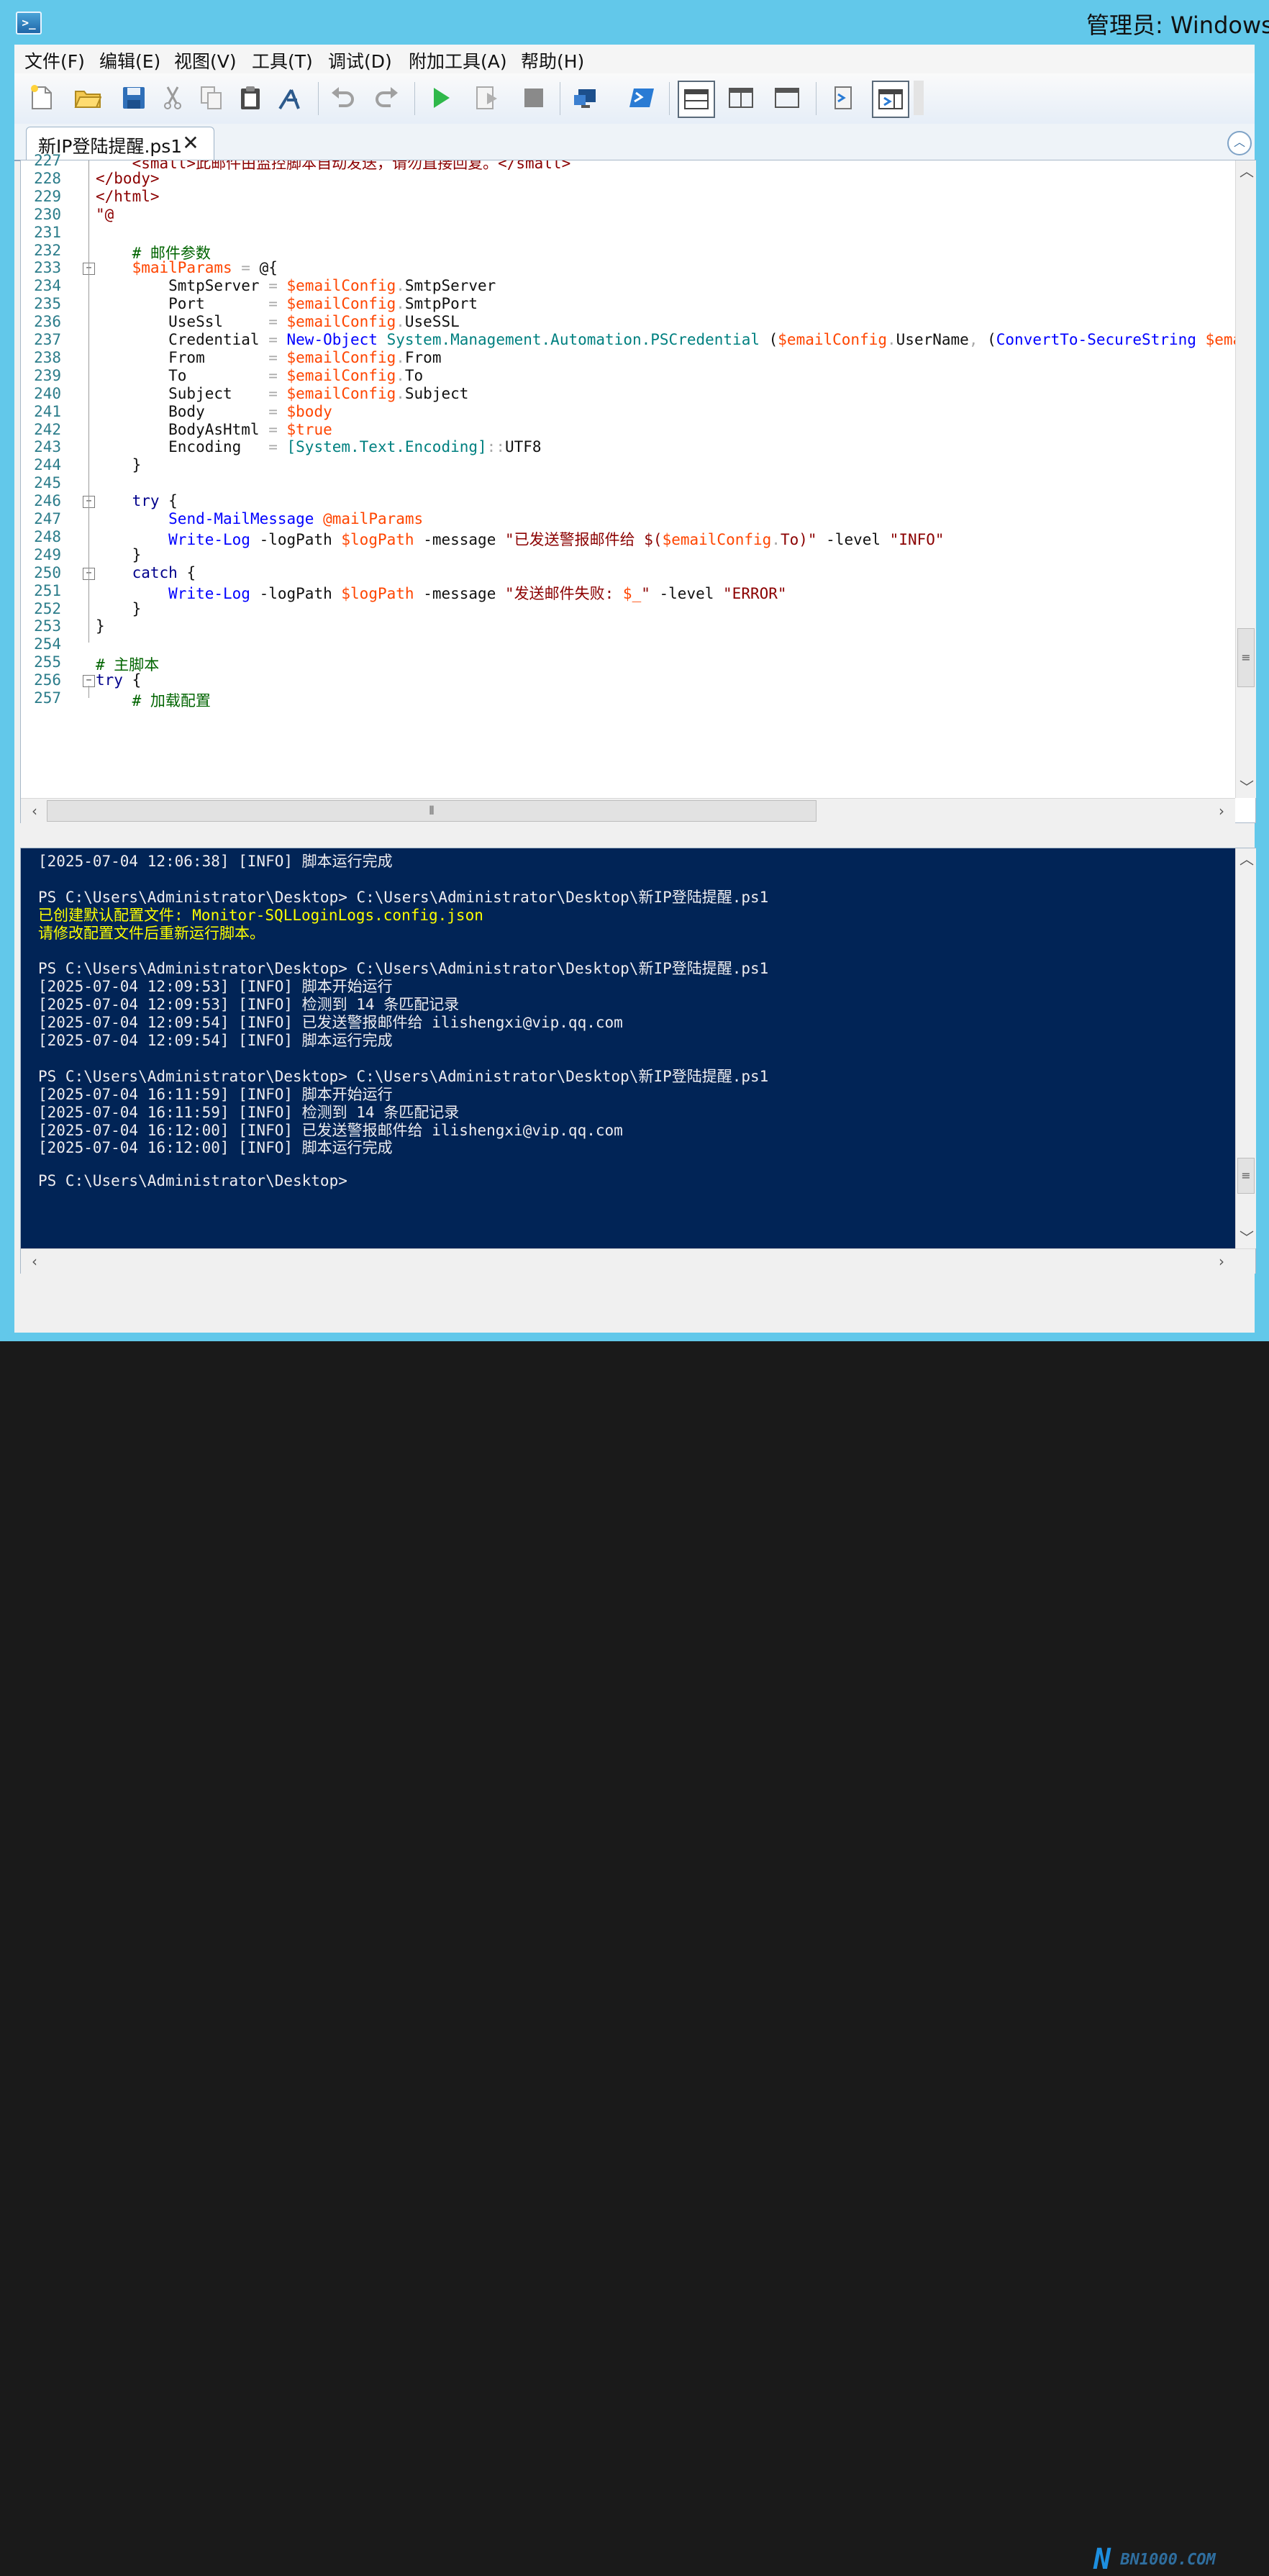 This screenshot has height=2576, width=1269. What do you see at coordinates (211, 98) in the screenshot?
I see `copy-icon` at bounding box center [211, 98].